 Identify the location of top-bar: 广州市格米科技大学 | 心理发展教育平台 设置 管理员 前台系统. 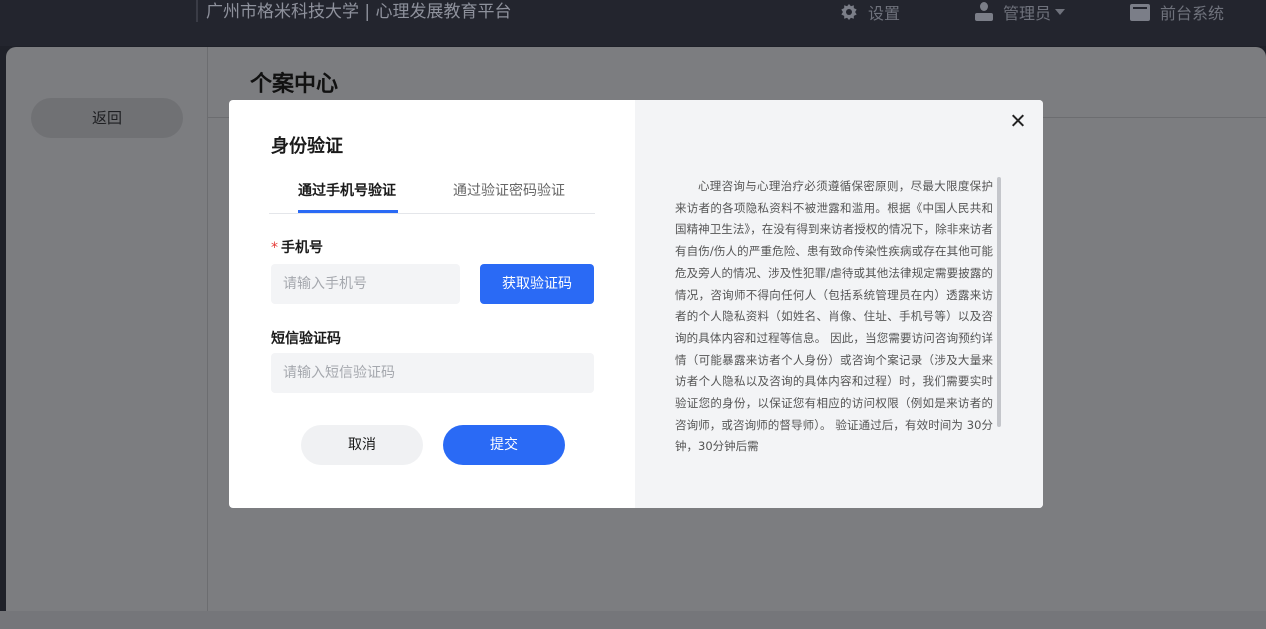
(633, 23).